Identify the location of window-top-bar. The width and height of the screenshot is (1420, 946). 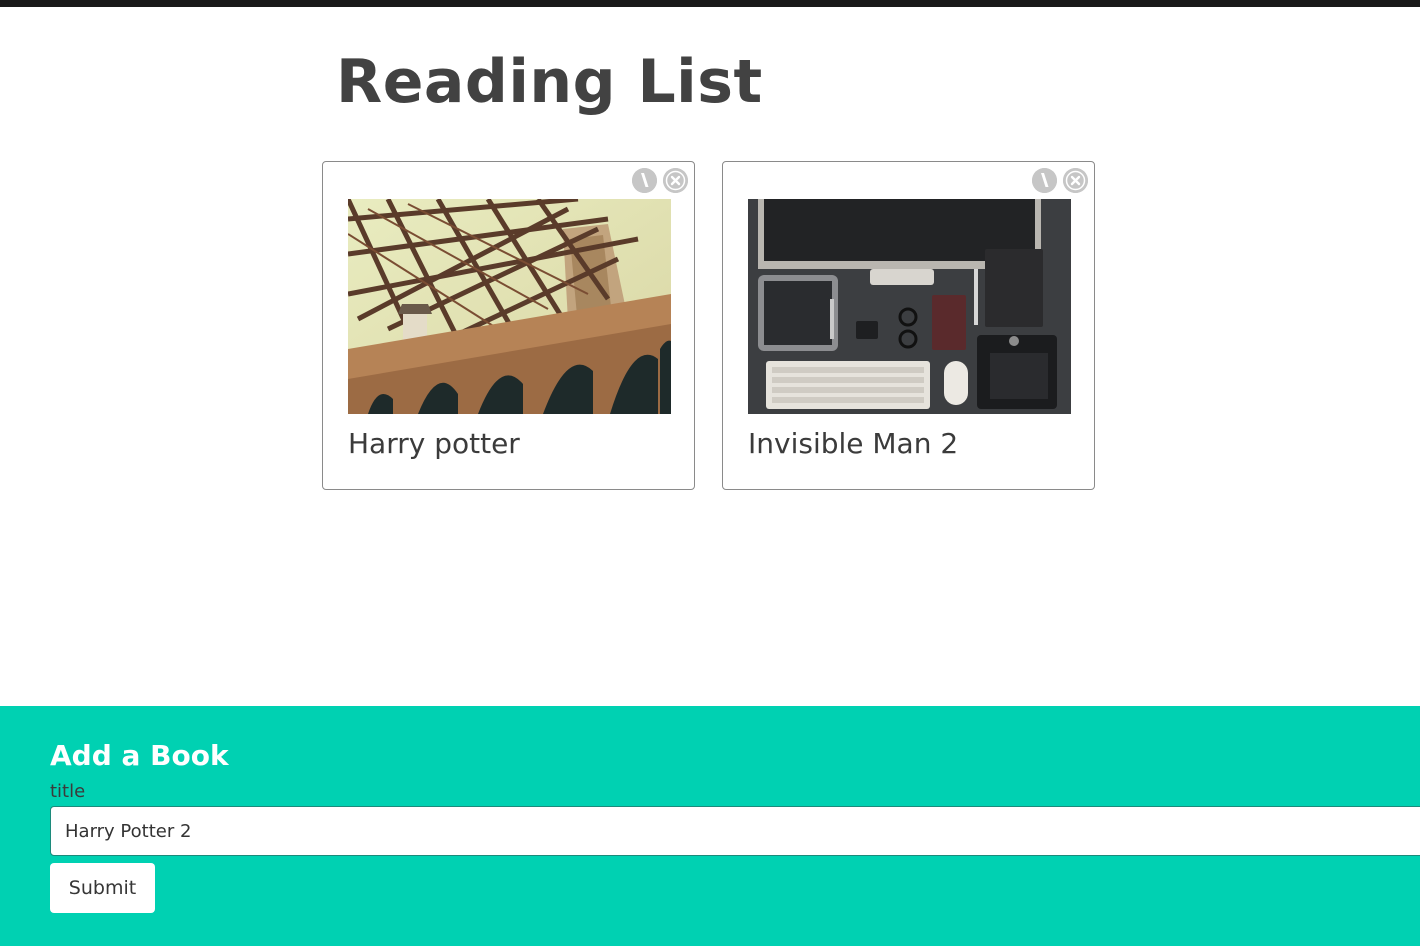
(710, 3).